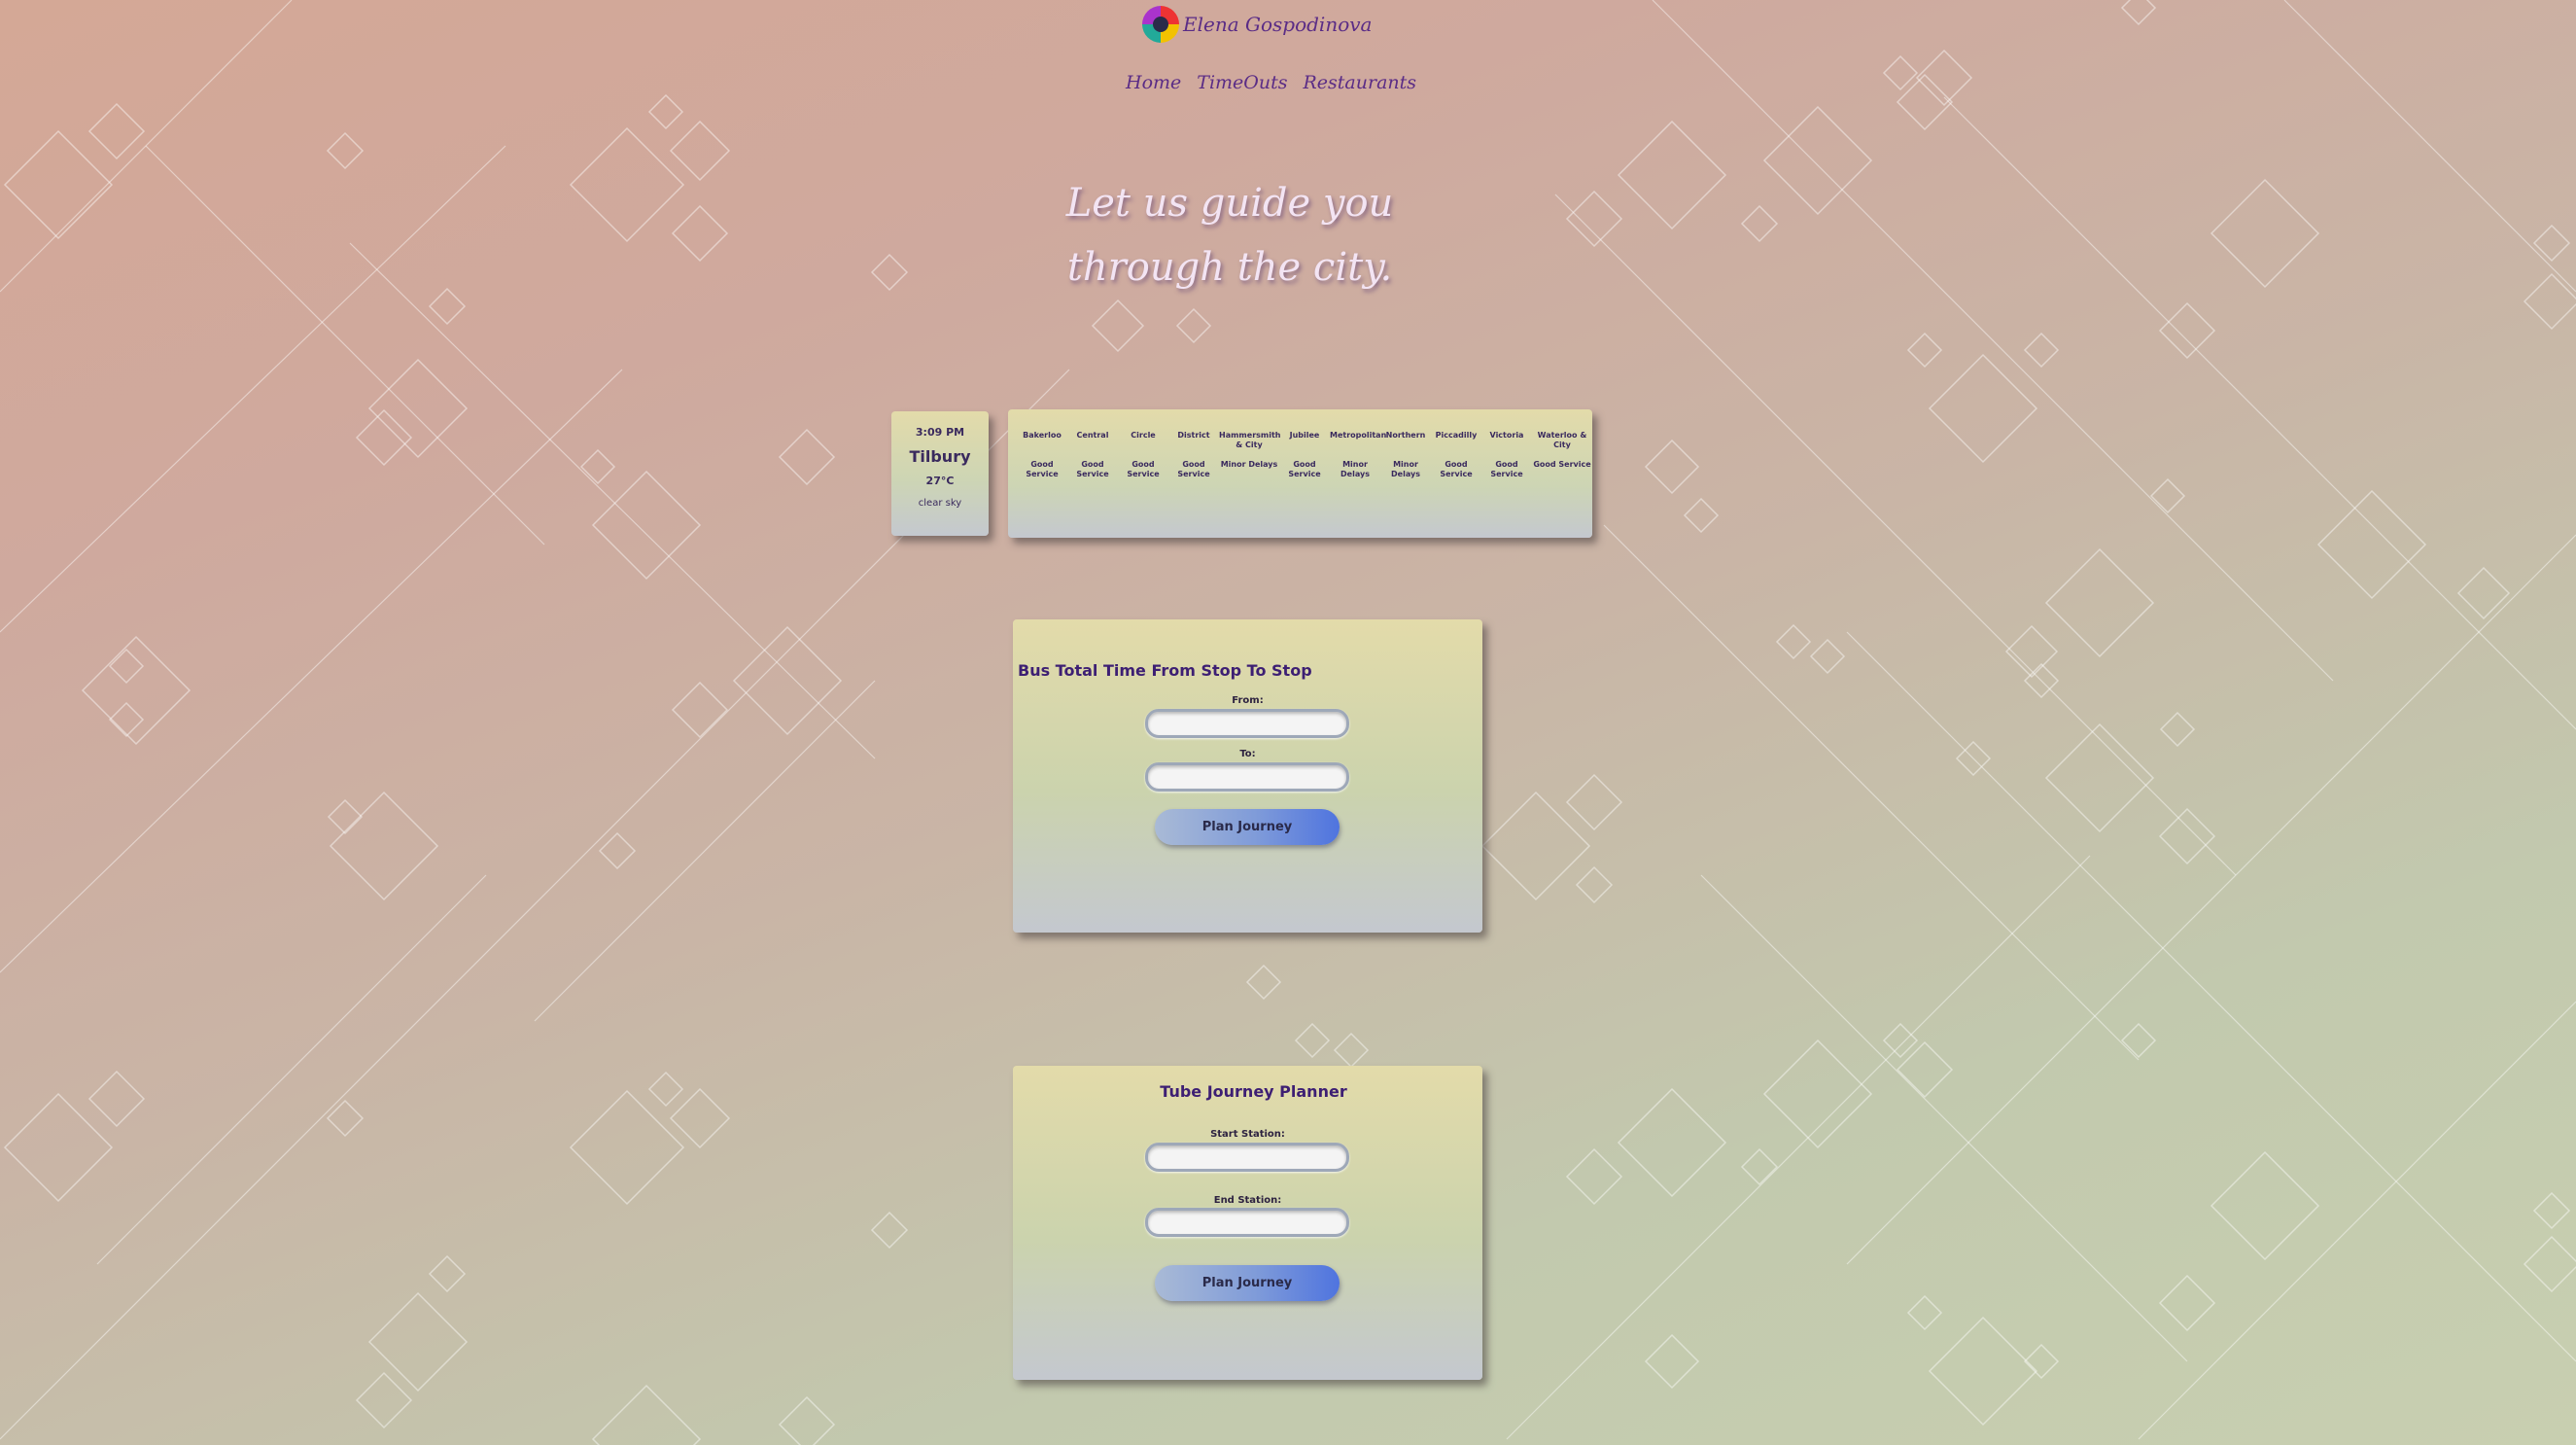 The image size is (2576, 1445). What do you see at coordinates (1248, 700) in the screenshot?
I see `from-label: From:` at bounding box center [1248, 700].